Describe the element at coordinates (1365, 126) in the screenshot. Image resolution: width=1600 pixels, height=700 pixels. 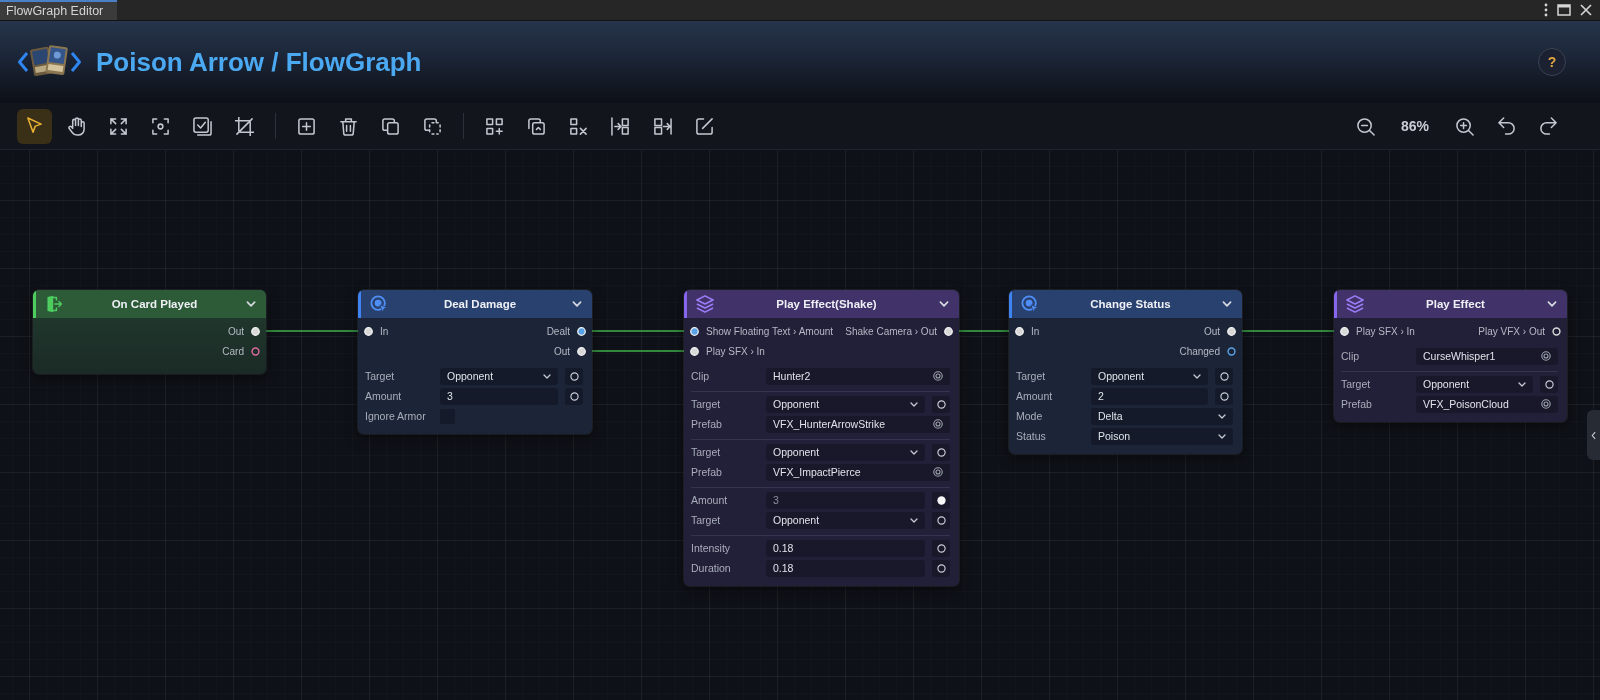
I see `zoom-out-icon` at that location.